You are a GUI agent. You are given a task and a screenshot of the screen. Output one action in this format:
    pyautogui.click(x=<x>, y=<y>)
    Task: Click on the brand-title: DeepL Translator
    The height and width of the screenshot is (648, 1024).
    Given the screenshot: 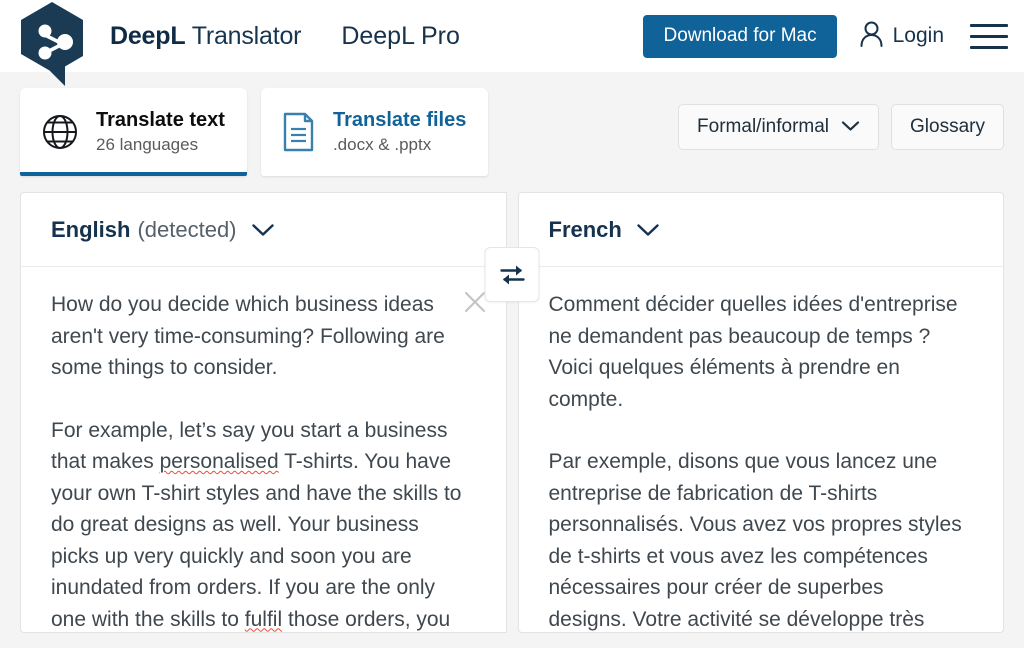 What is the action you would take?
    pyautogui.click(x=206, y=36)
    